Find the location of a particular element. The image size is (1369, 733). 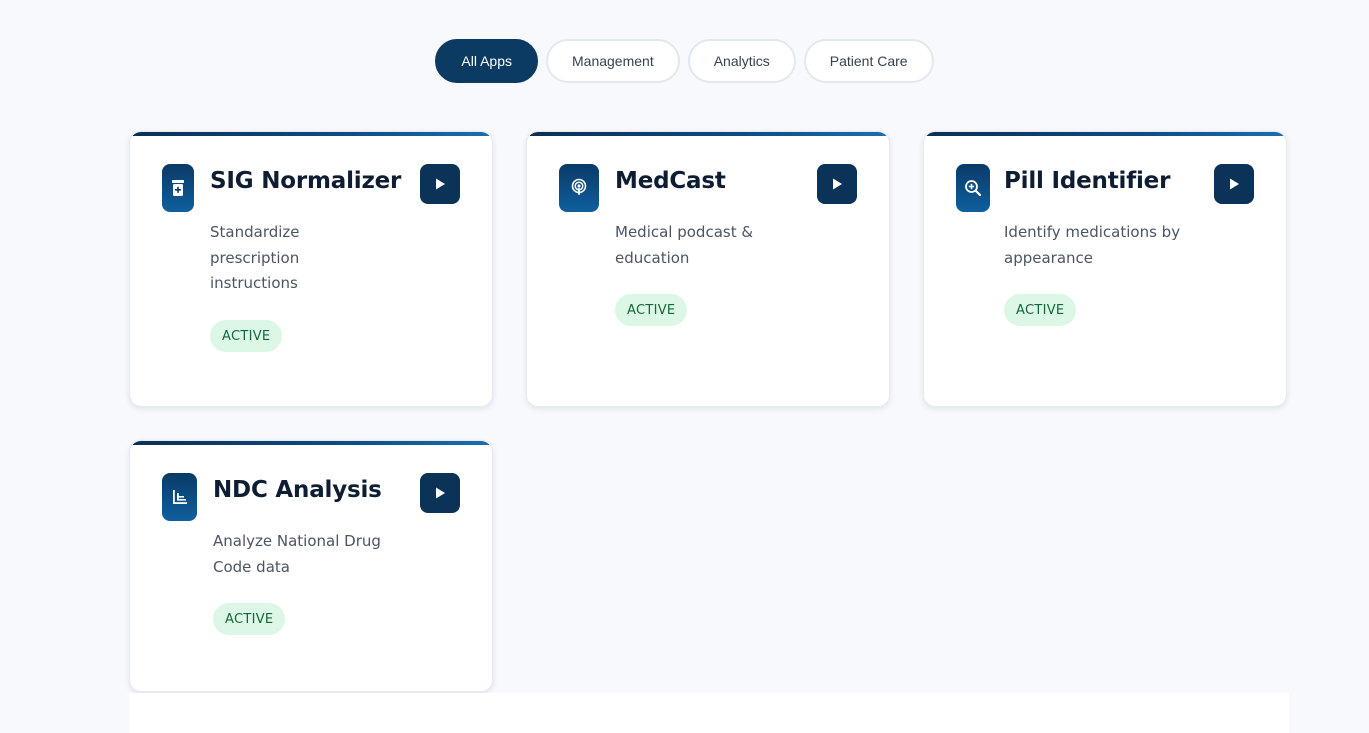

app-title: MedCast is located at coordinates (670, 181).